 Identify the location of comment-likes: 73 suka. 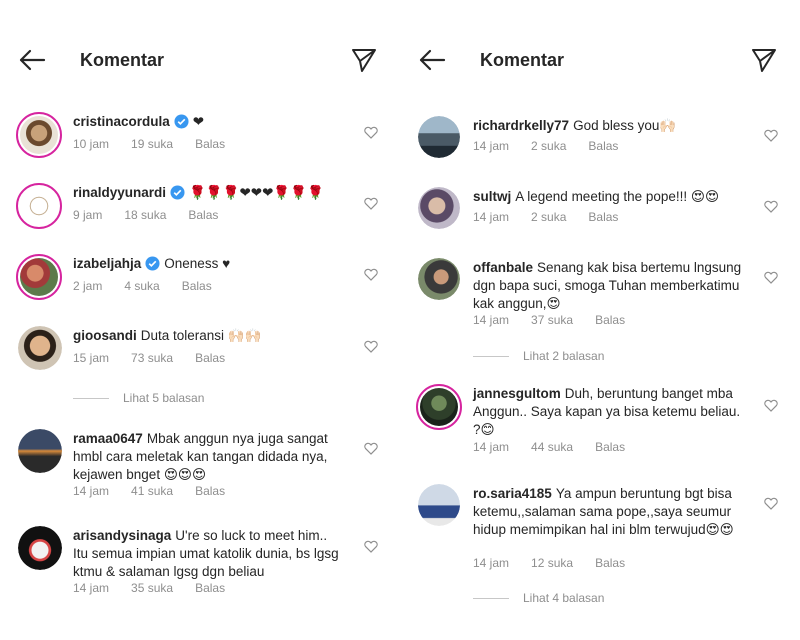
(152, 358).